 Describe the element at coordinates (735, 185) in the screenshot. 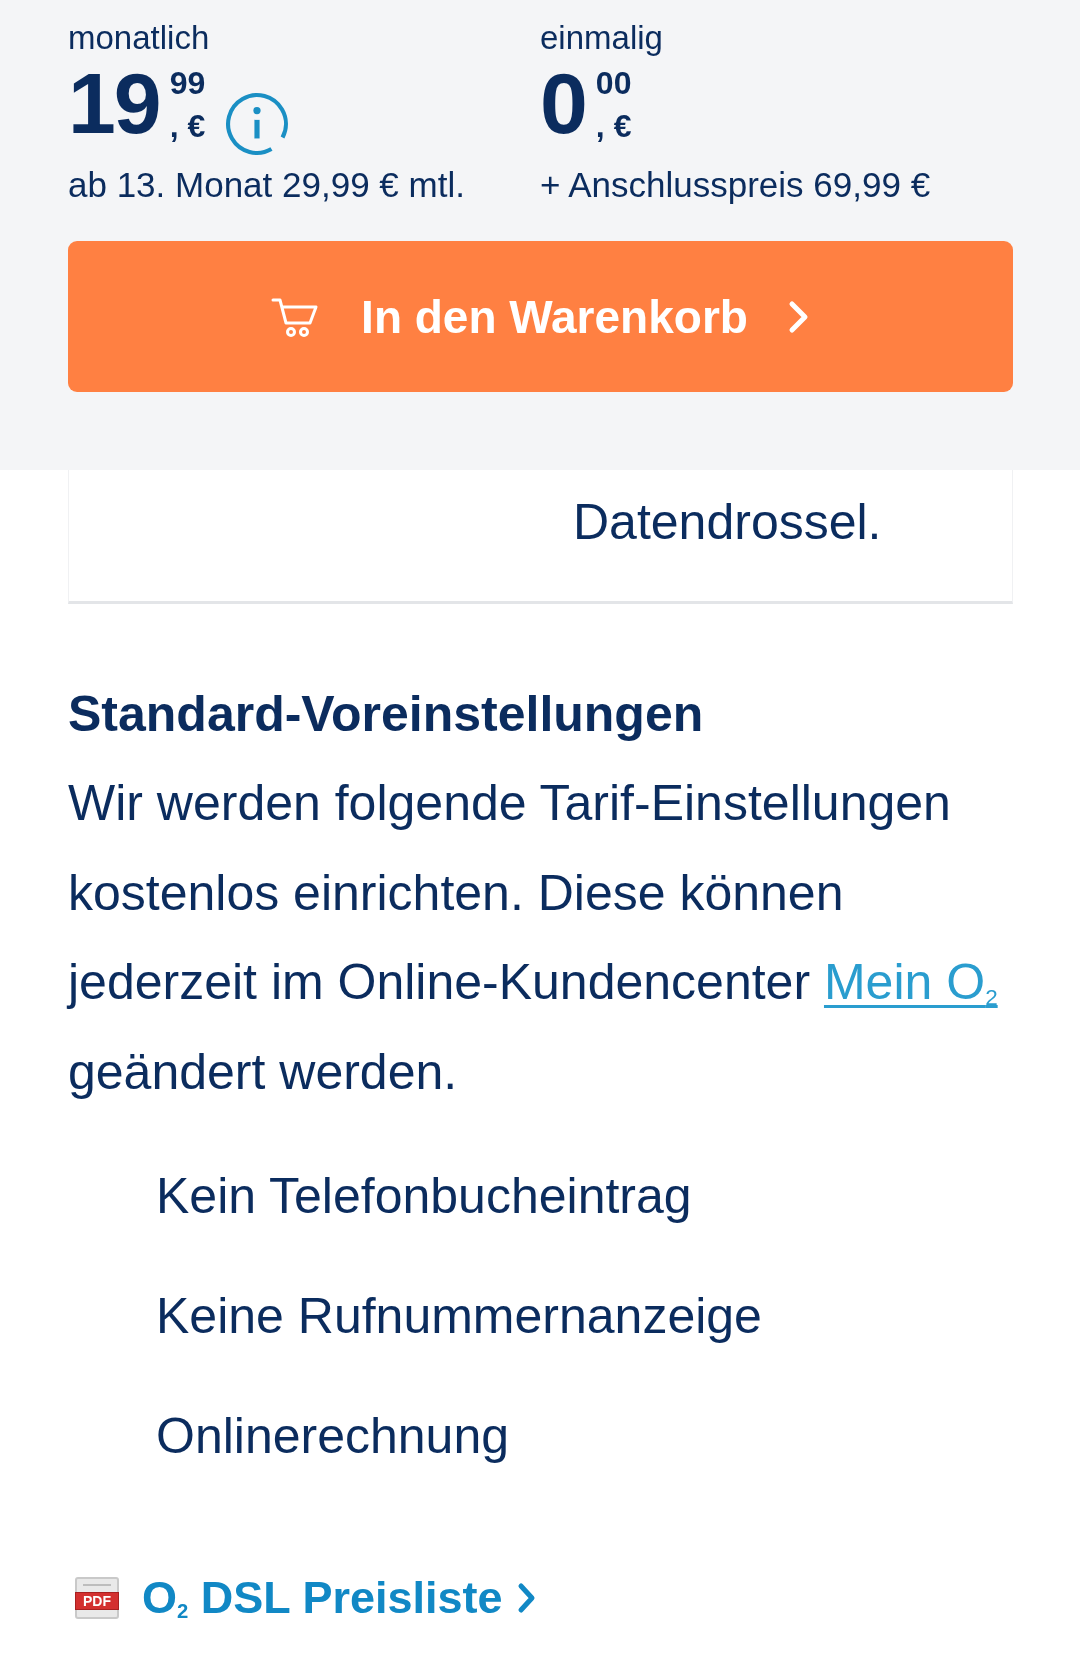

I see `price-note: + Anschlusspreis 69,99 €` at that location.